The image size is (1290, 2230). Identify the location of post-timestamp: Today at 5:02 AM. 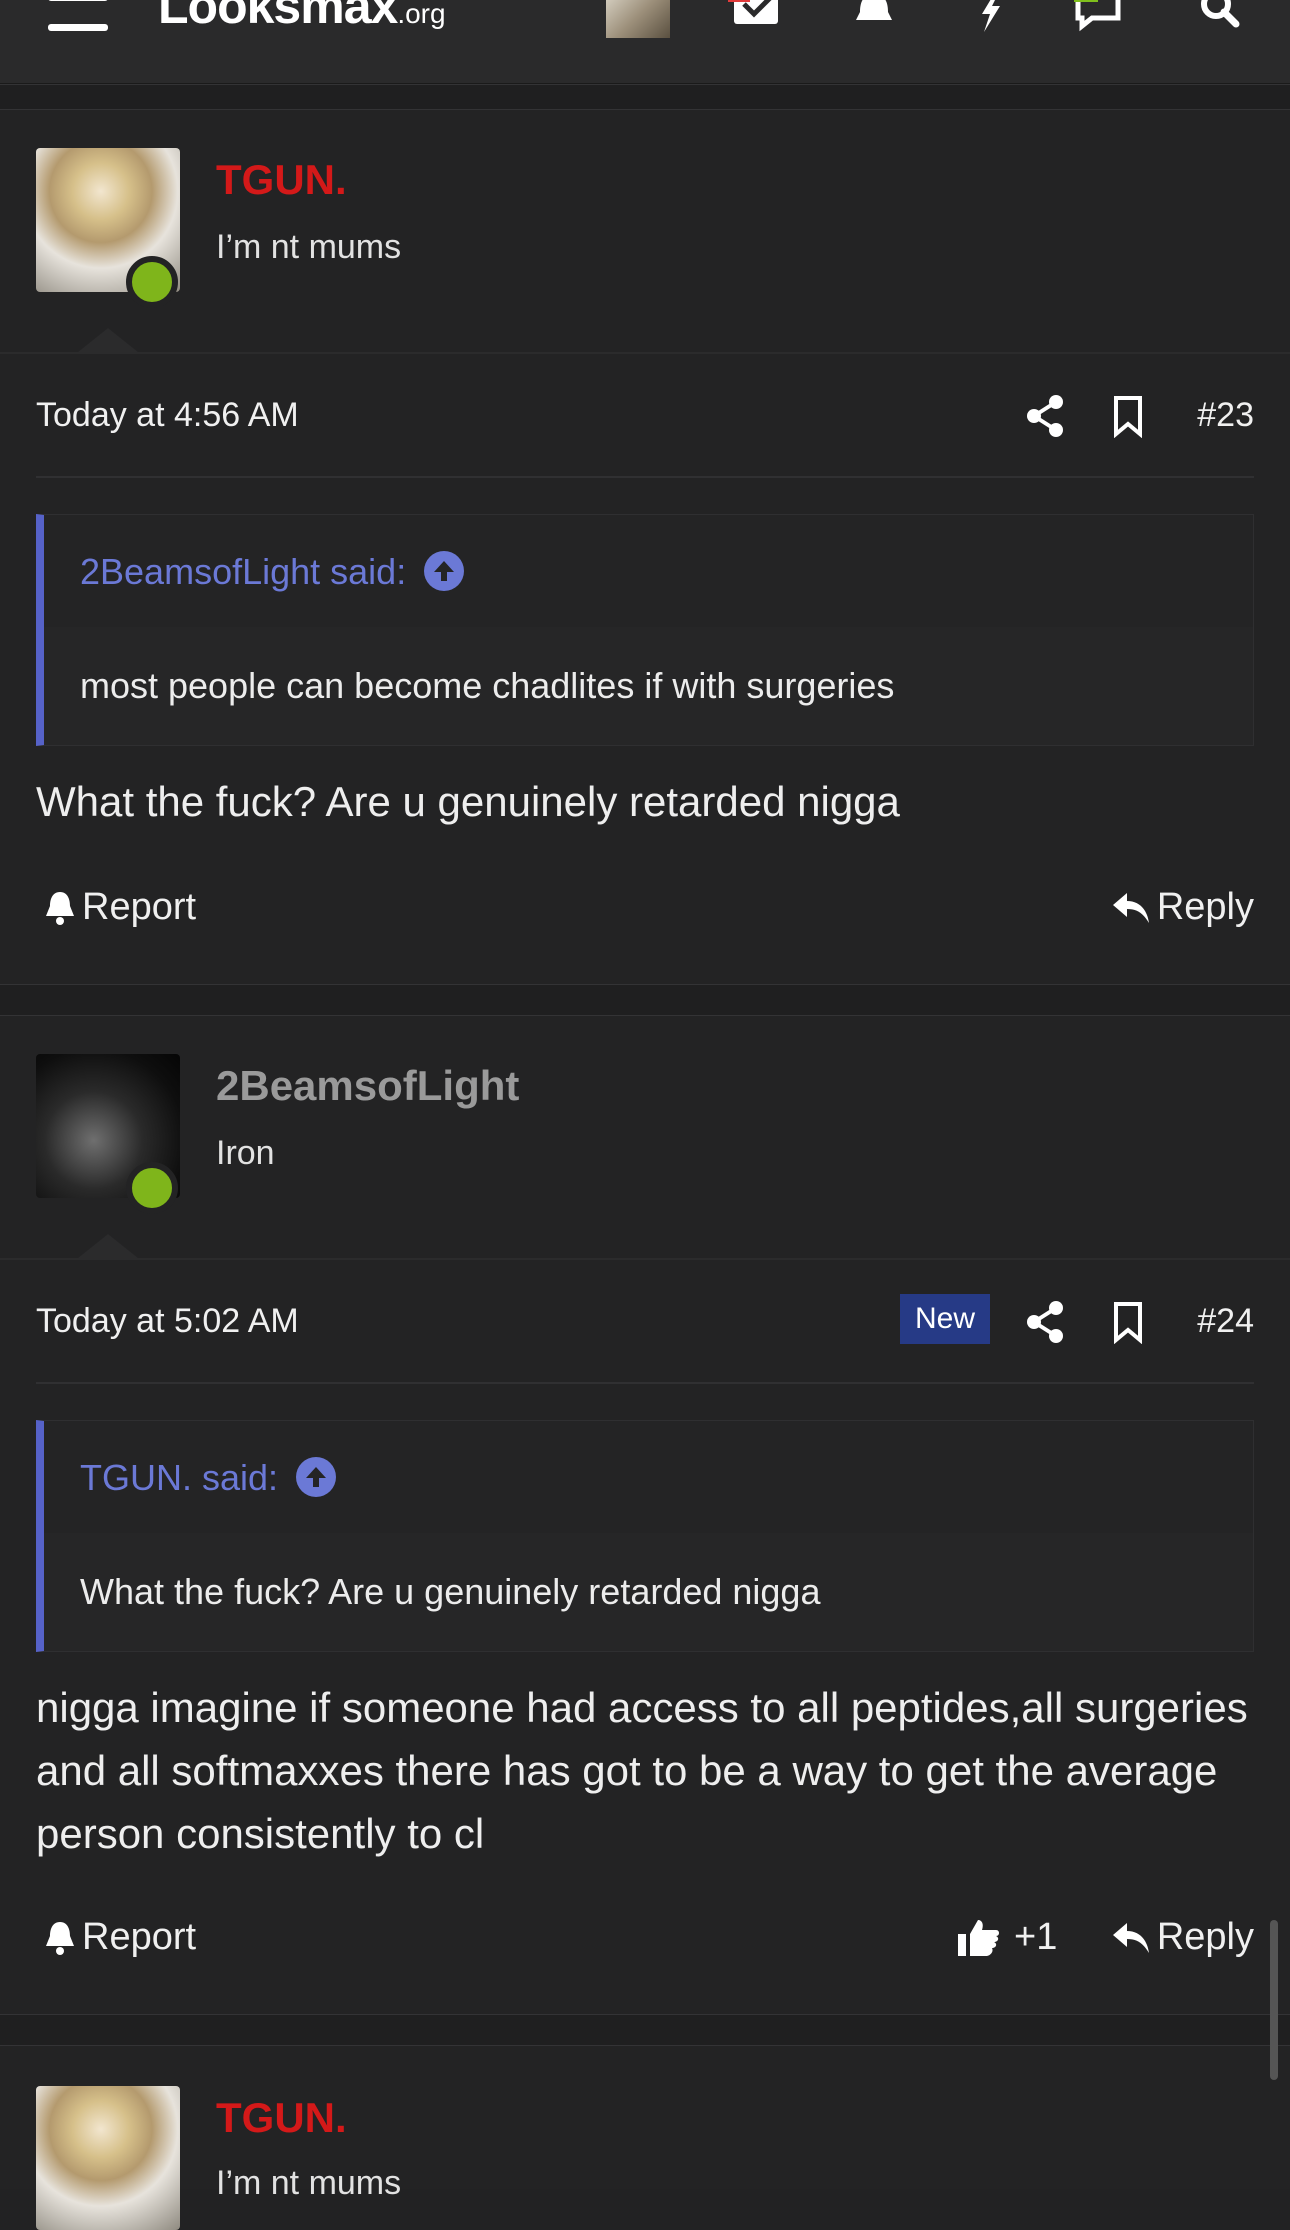
(167, 1321).